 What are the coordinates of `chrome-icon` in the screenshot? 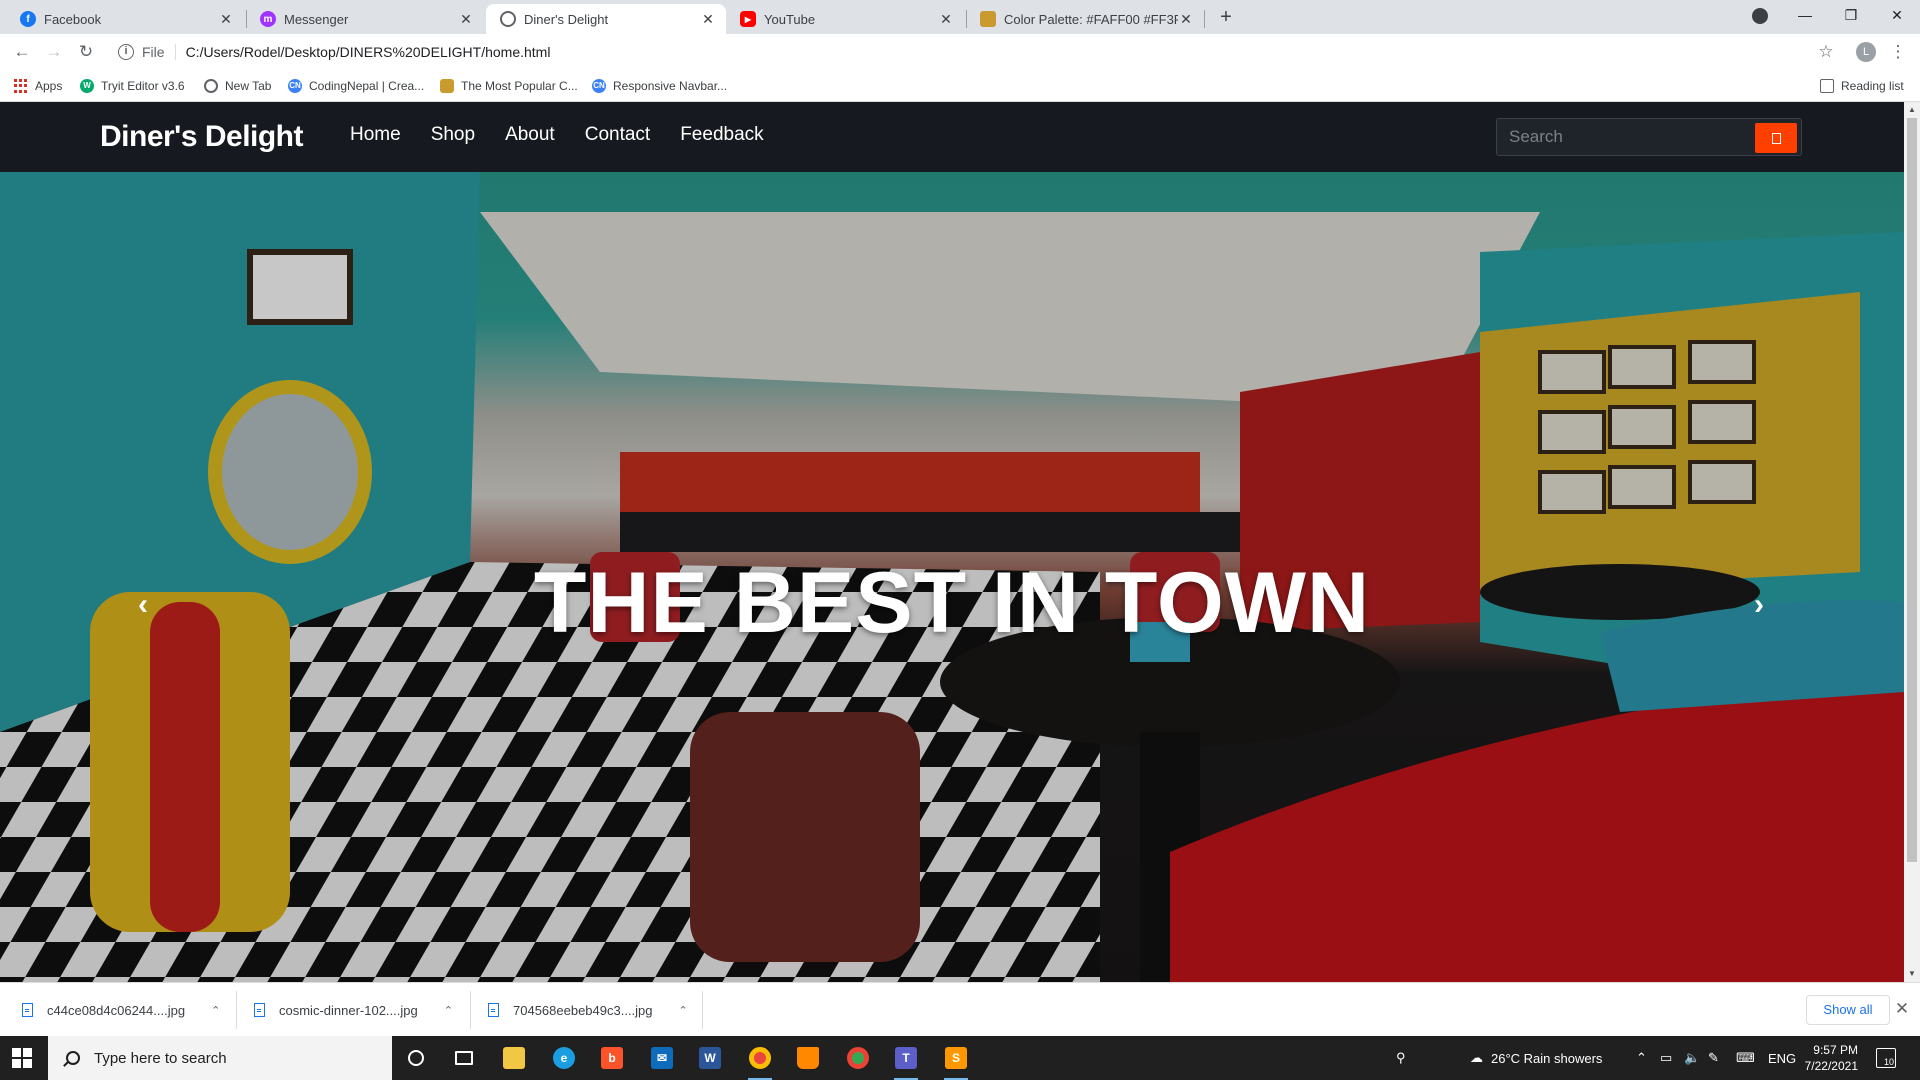 It's located at (760, 1061).